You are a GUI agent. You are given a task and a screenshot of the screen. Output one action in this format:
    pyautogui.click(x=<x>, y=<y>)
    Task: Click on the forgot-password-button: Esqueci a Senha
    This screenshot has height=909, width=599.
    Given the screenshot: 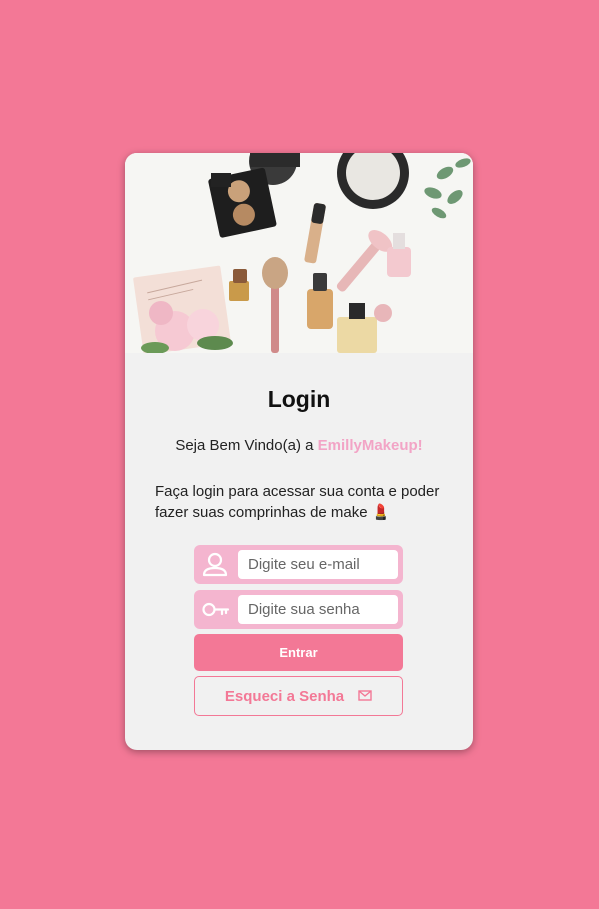 What is the action you would take?
    pyautogui.click(x=298, y=696)
    